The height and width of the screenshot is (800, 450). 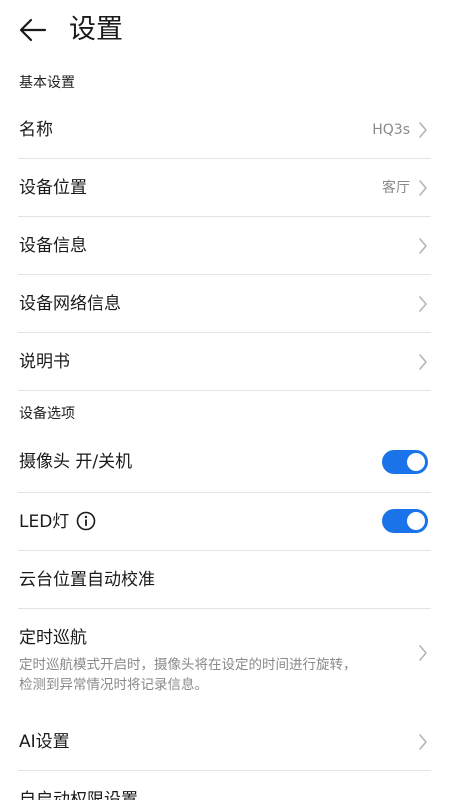 What do you see at coordinates (225, 304) in the screenshot?
I see `settings-row-network-info: 设备网络信息` at bounding box center [225, 304].